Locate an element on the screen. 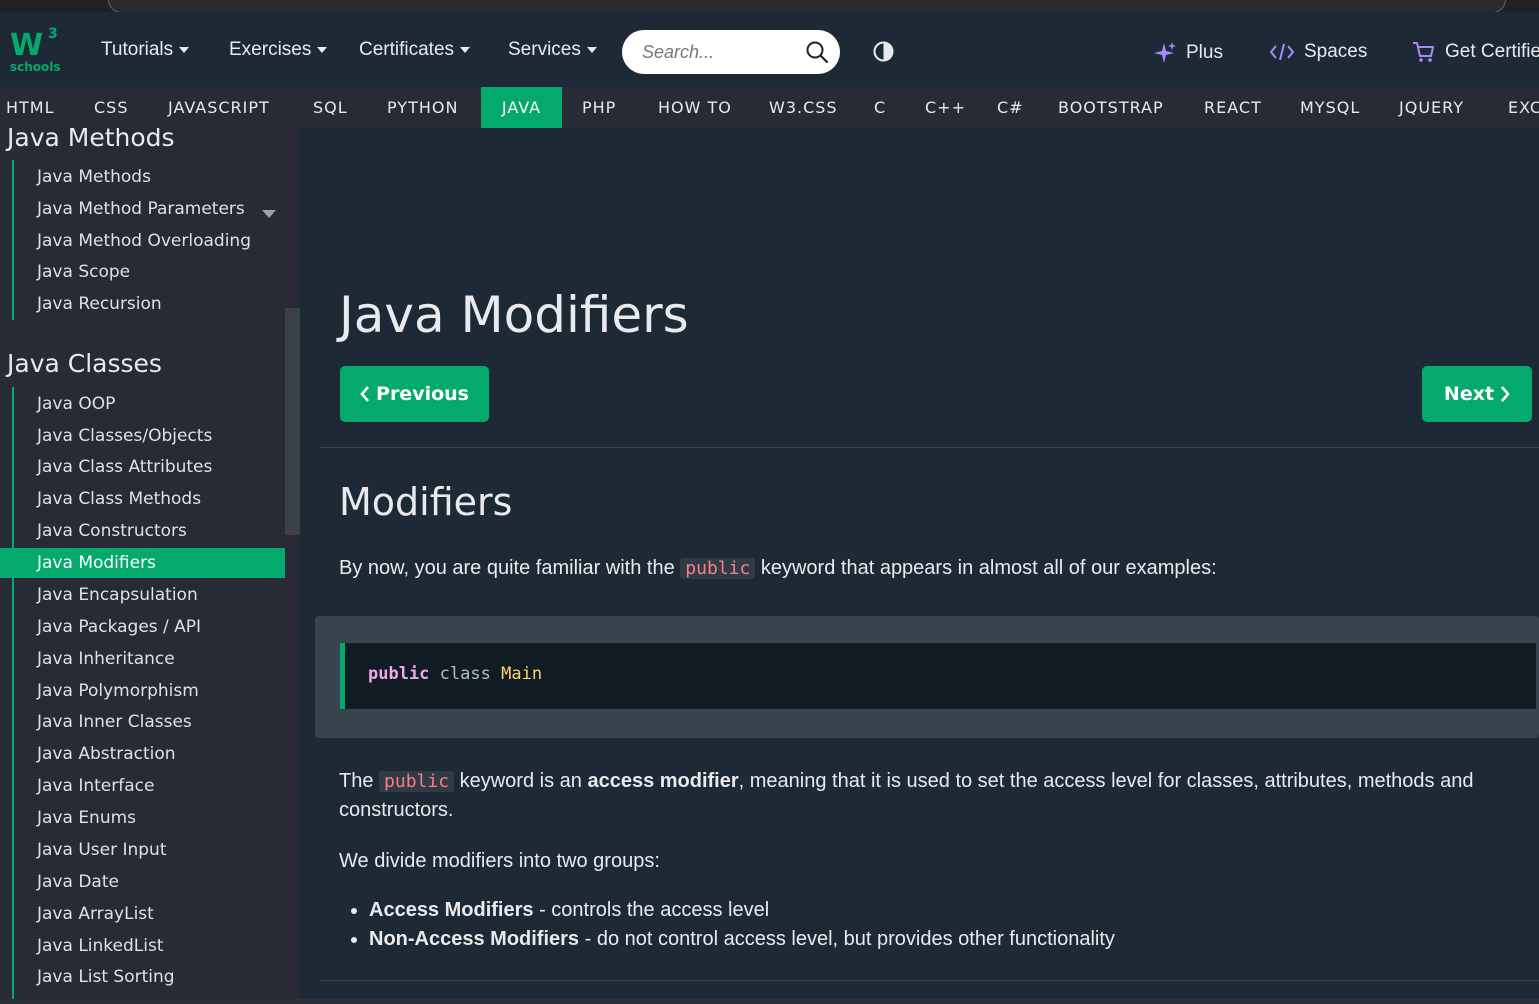  sidebar-item-list-sorting: Java List Sorting is located at coordinates (106, 977).